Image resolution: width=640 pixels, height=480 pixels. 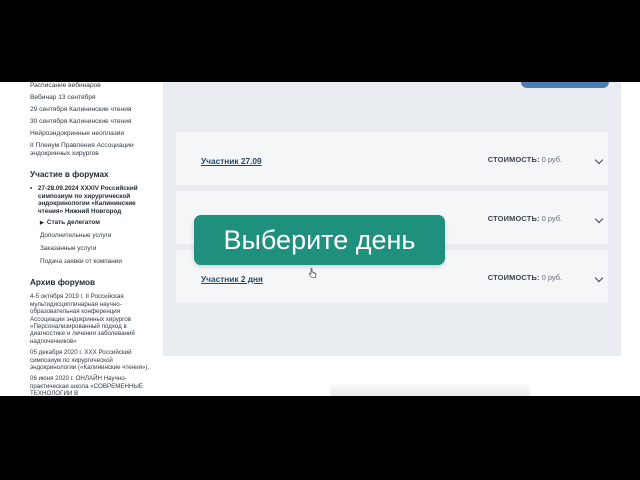 What do you see at coordinates (69, 174) in the screenshot?
I see `forums-heading: Участие в форумах` at bounding box center [69, 174].